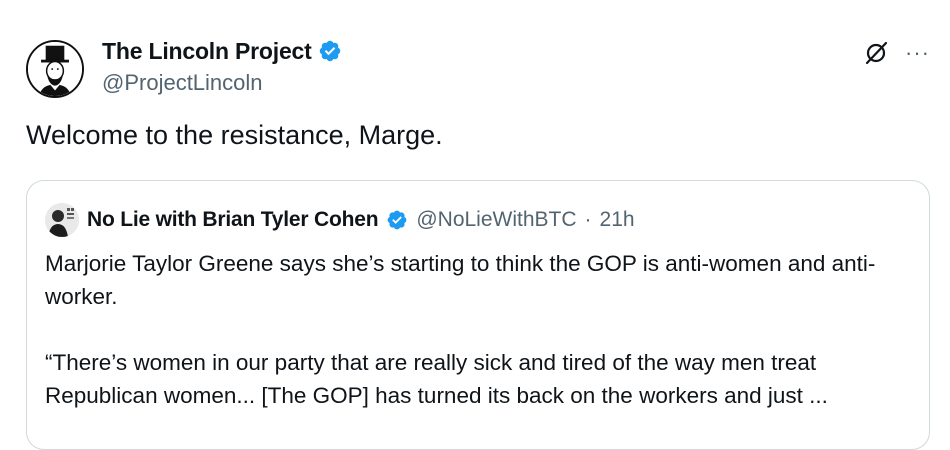 The width and height of the screenshot is (950, 450). I want to click on tweet-actions: ···, so click(896, 53).